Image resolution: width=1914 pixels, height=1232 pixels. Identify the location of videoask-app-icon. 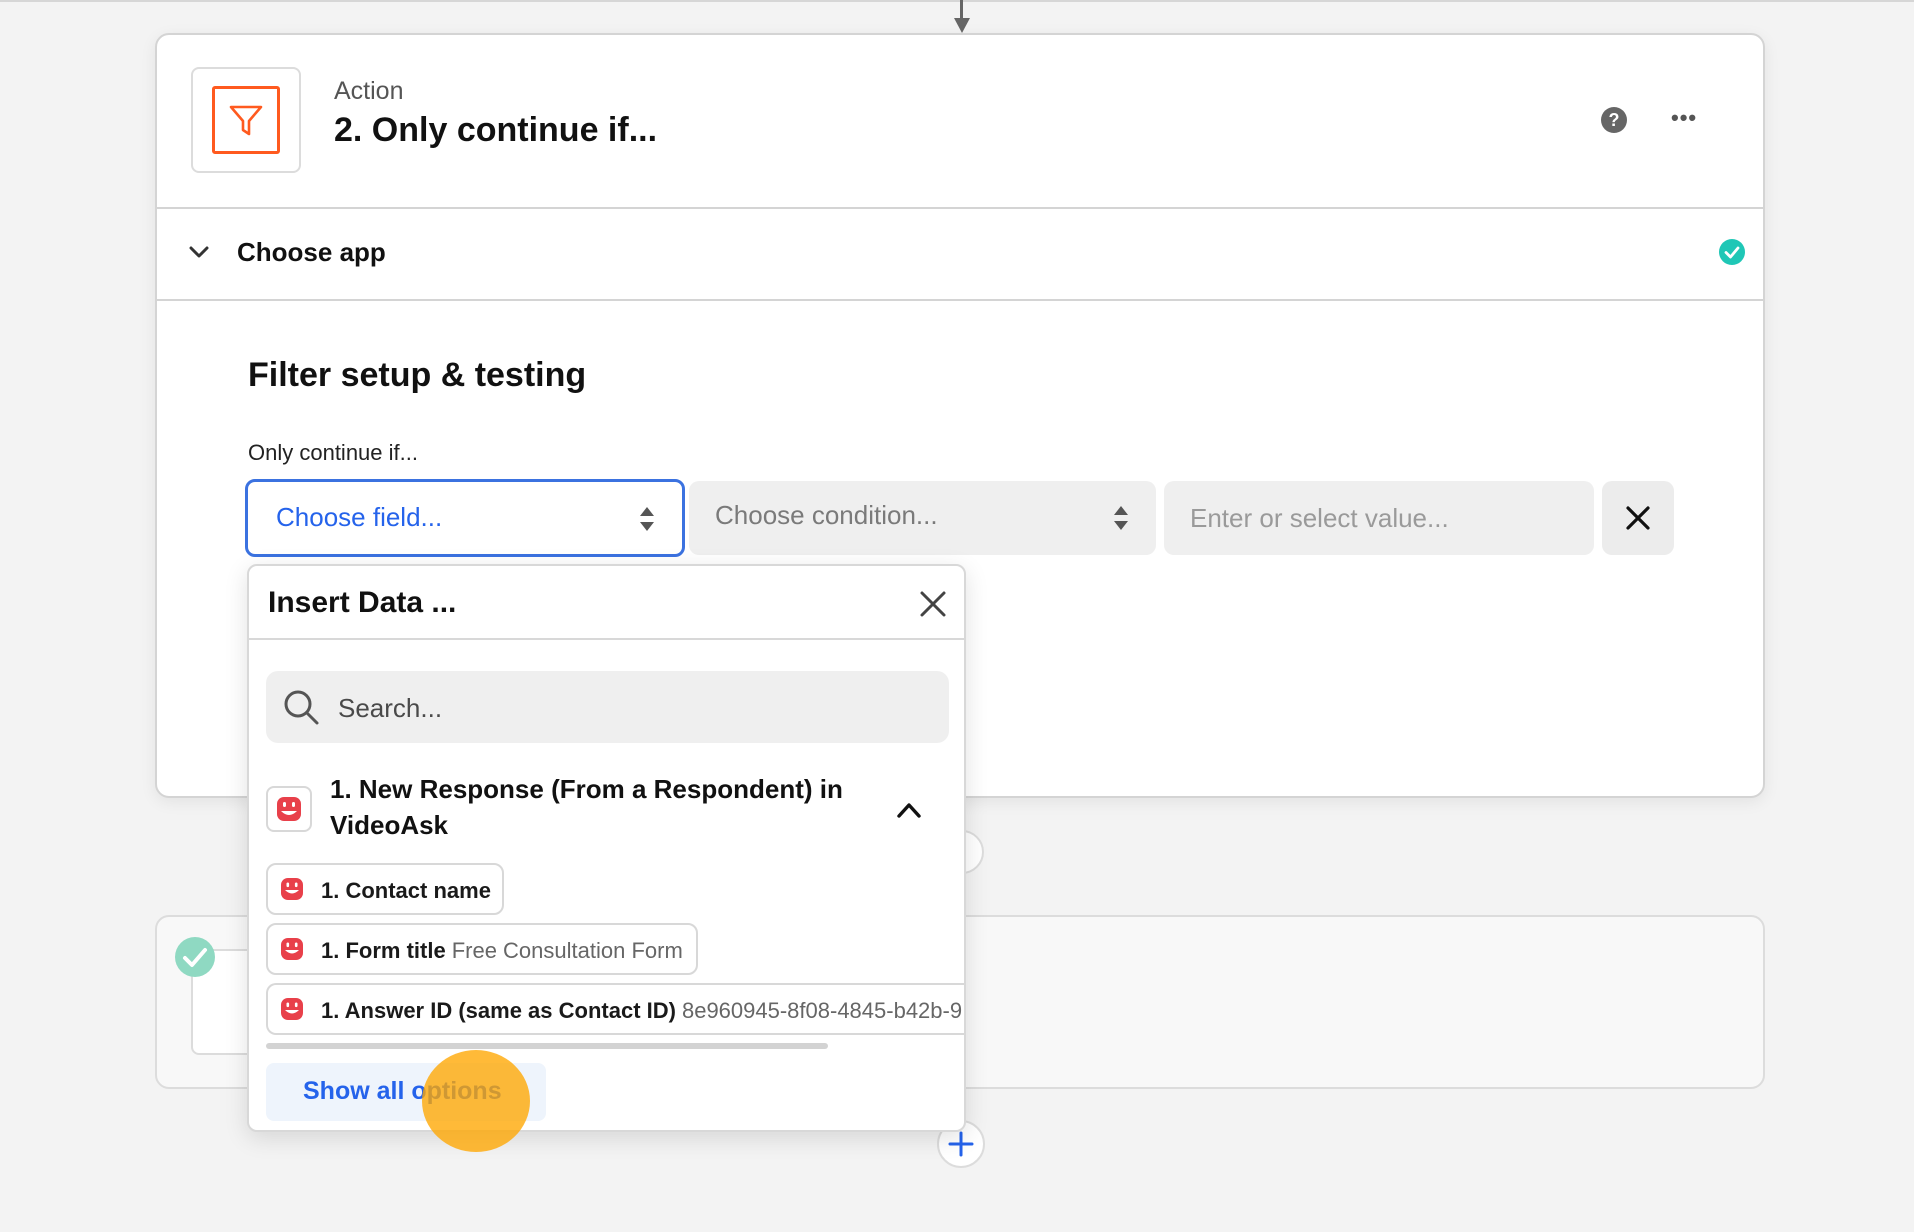
(289, 809).